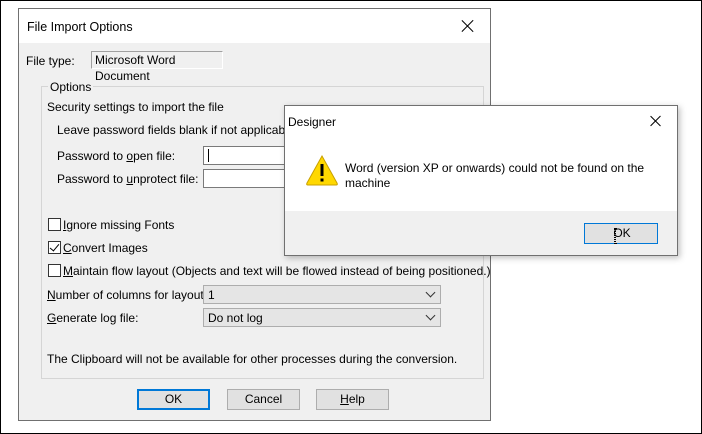  I want to click on log-file-label: Generate log file:, so click(93, 318).